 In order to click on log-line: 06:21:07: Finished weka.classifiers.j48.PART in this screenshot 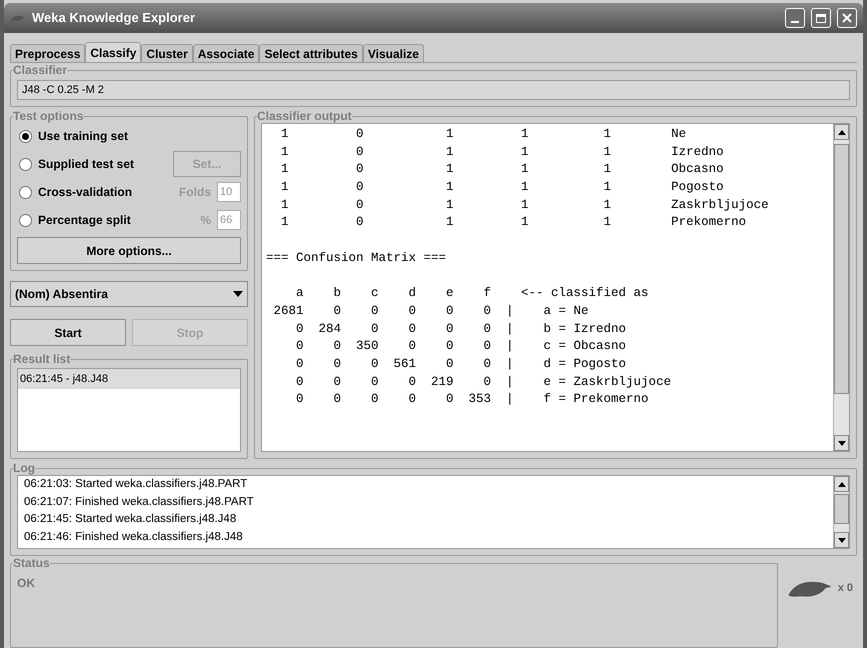, I will do `click(139, 502)`.